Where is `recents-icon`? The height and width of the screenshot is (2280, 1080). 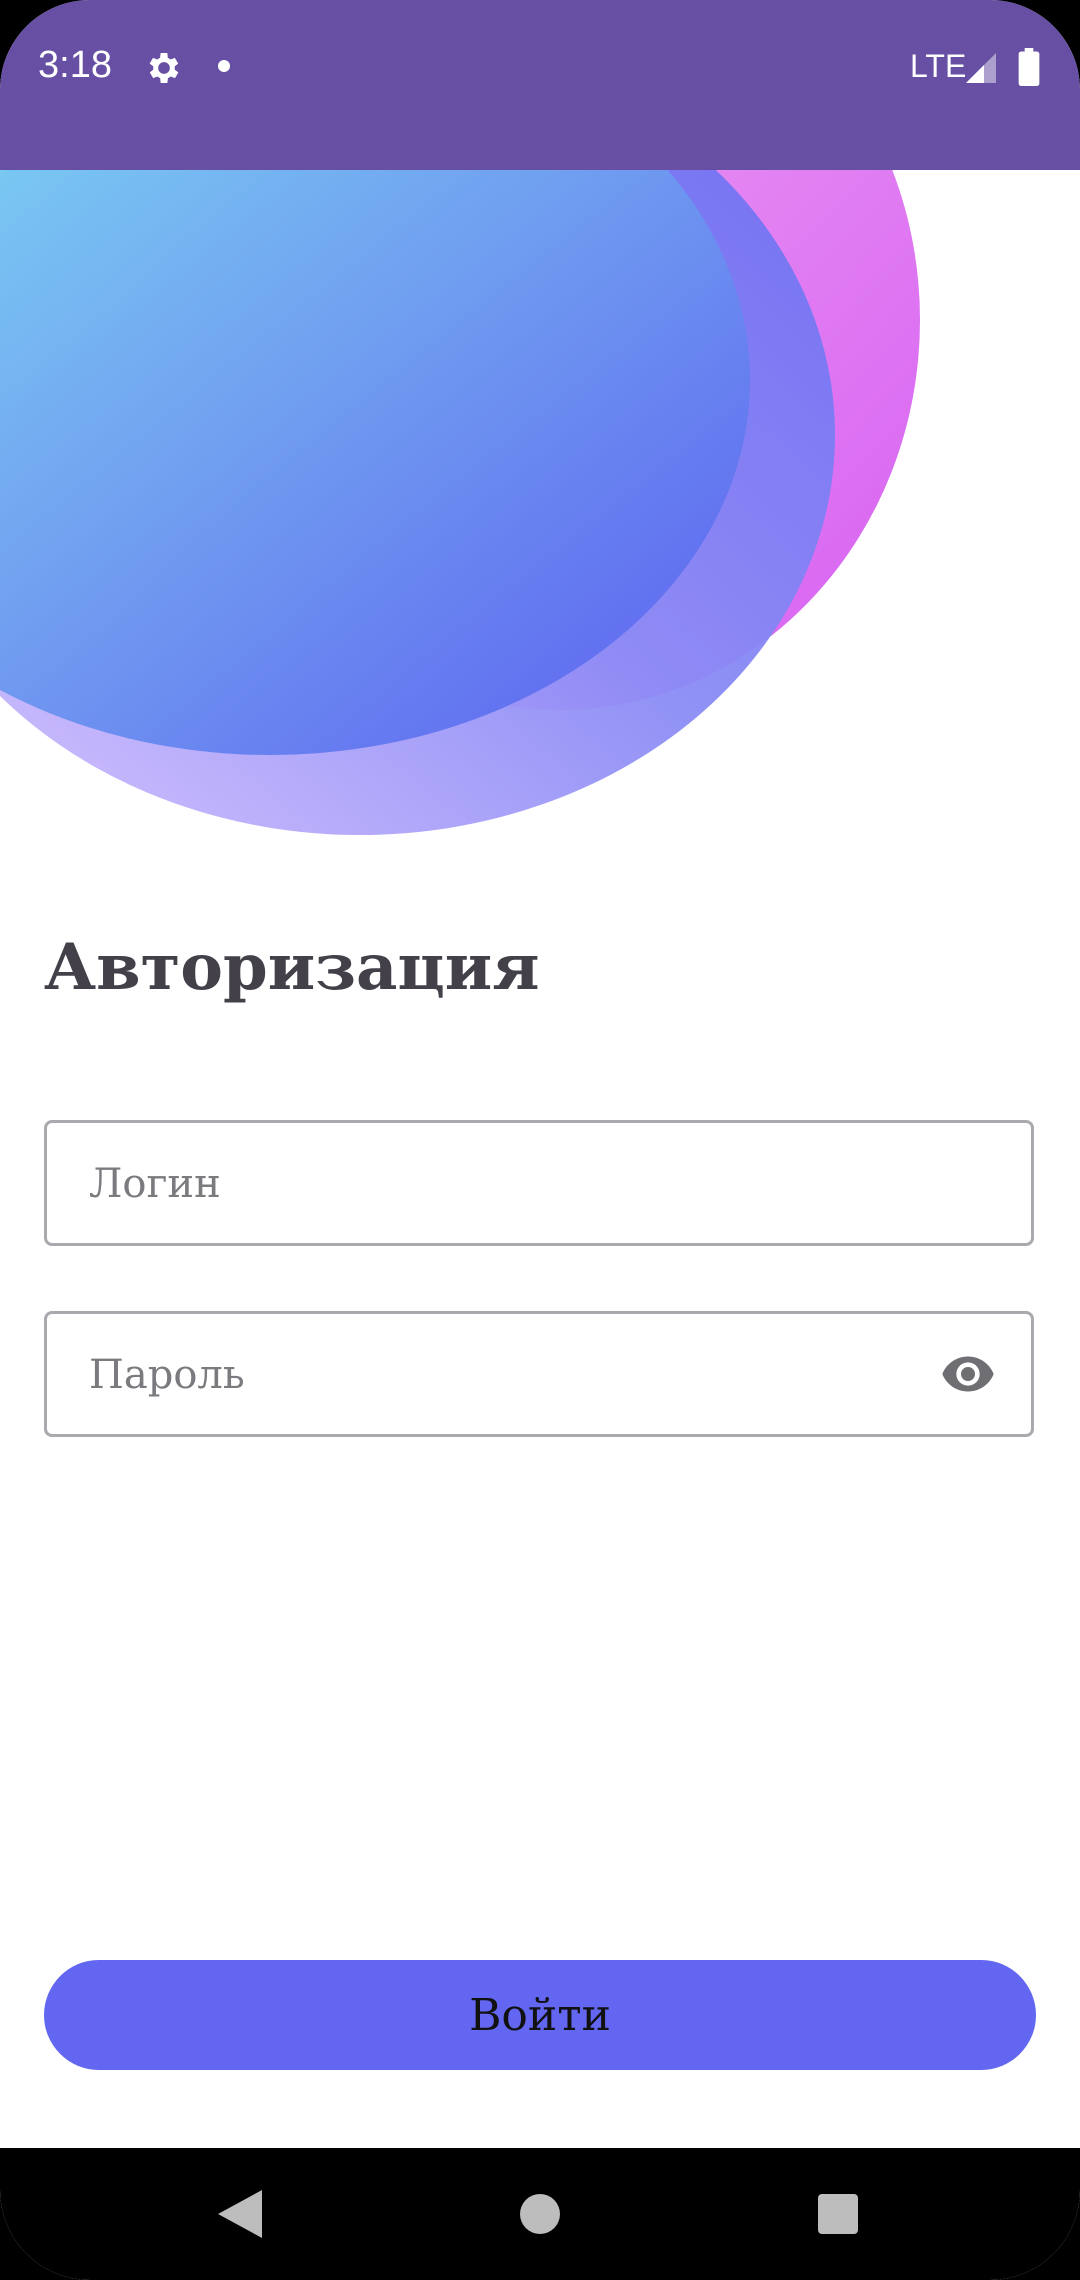
recents-icon is located at coordinates (838, 2214).